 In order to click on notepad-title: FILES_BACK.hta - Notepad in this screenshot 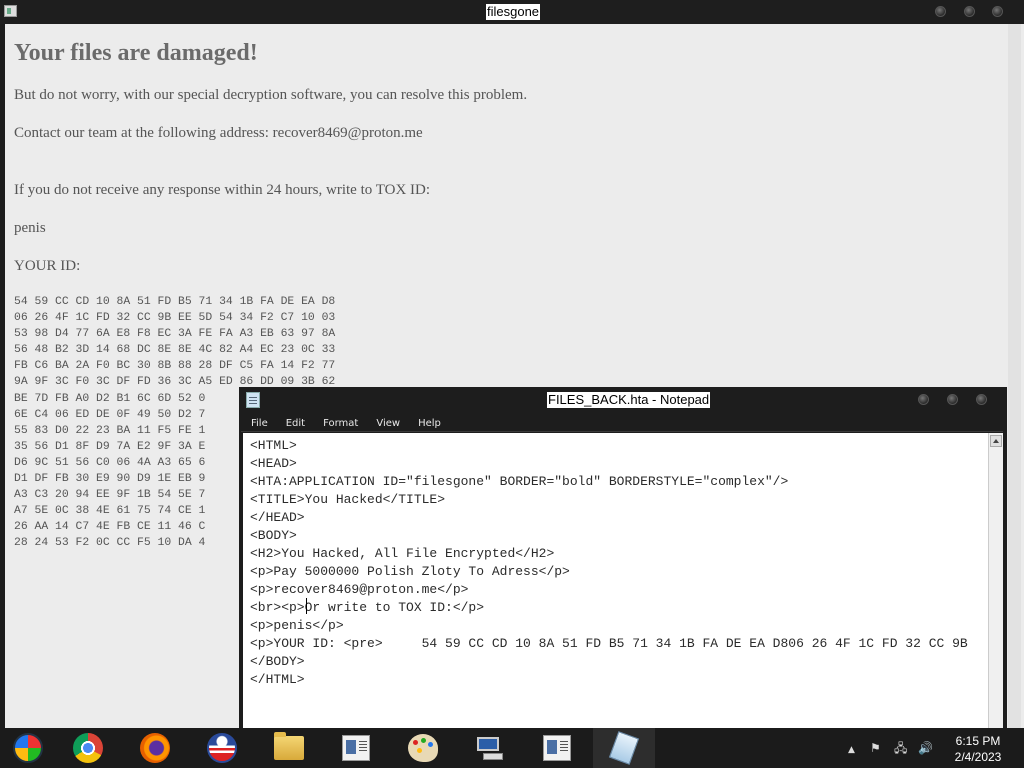, I will do `click(629, 400)`.